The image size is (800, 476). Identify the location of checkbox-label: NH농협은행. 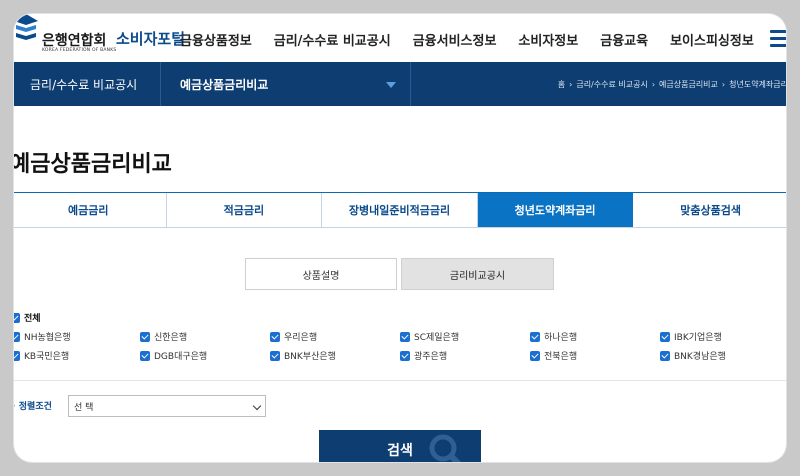
(47, 338).